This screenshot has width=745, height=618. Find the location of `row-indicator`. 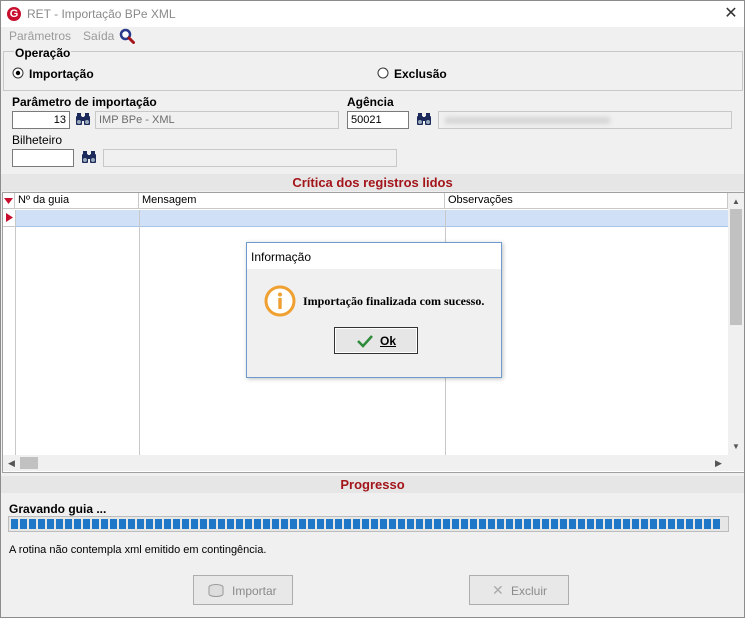

row-indicator is located at coordinates (9, 218).